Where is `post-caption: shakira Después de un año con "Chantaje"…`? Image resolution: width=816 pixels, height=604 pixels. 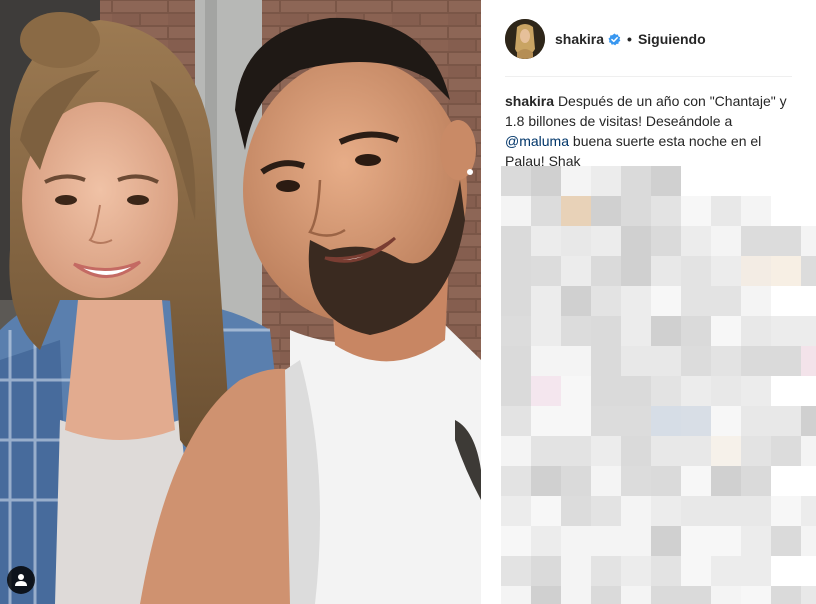
post-caption: shakira Después de un año con "Chantaje"… is located at coordinates (650, 131).